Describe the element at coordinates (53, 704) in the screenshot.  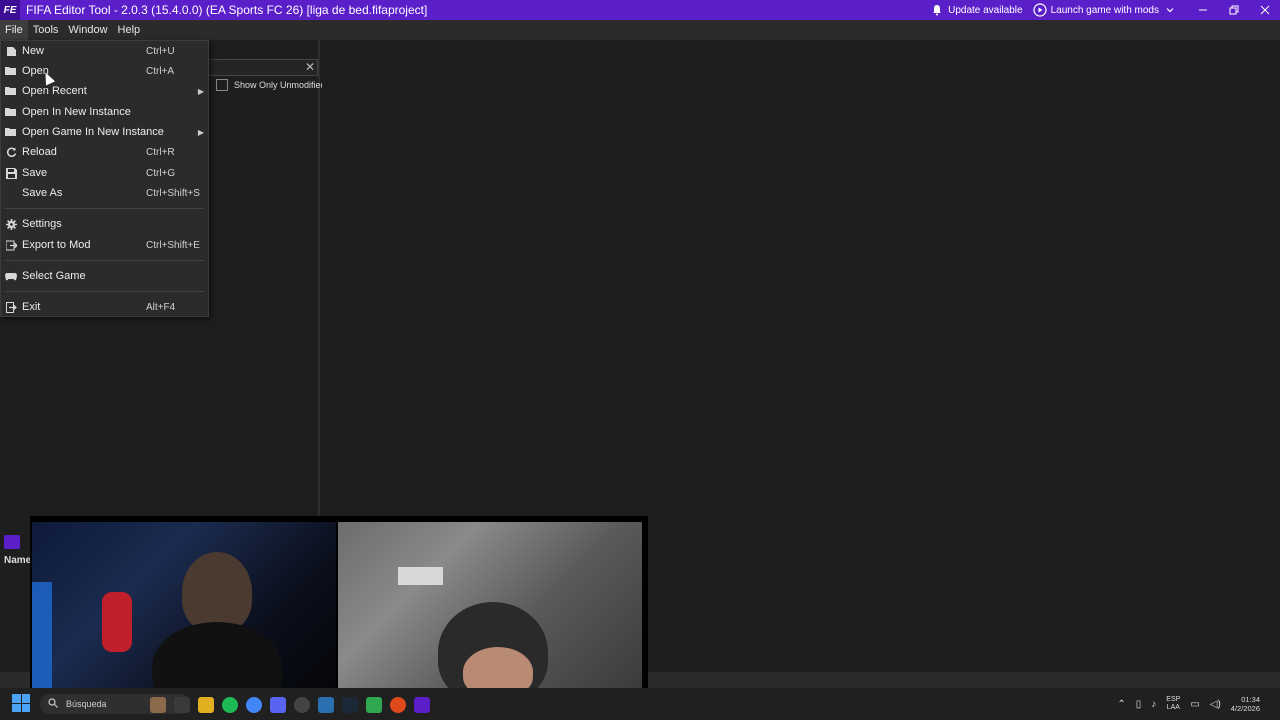
I see `search-icon` at that location.